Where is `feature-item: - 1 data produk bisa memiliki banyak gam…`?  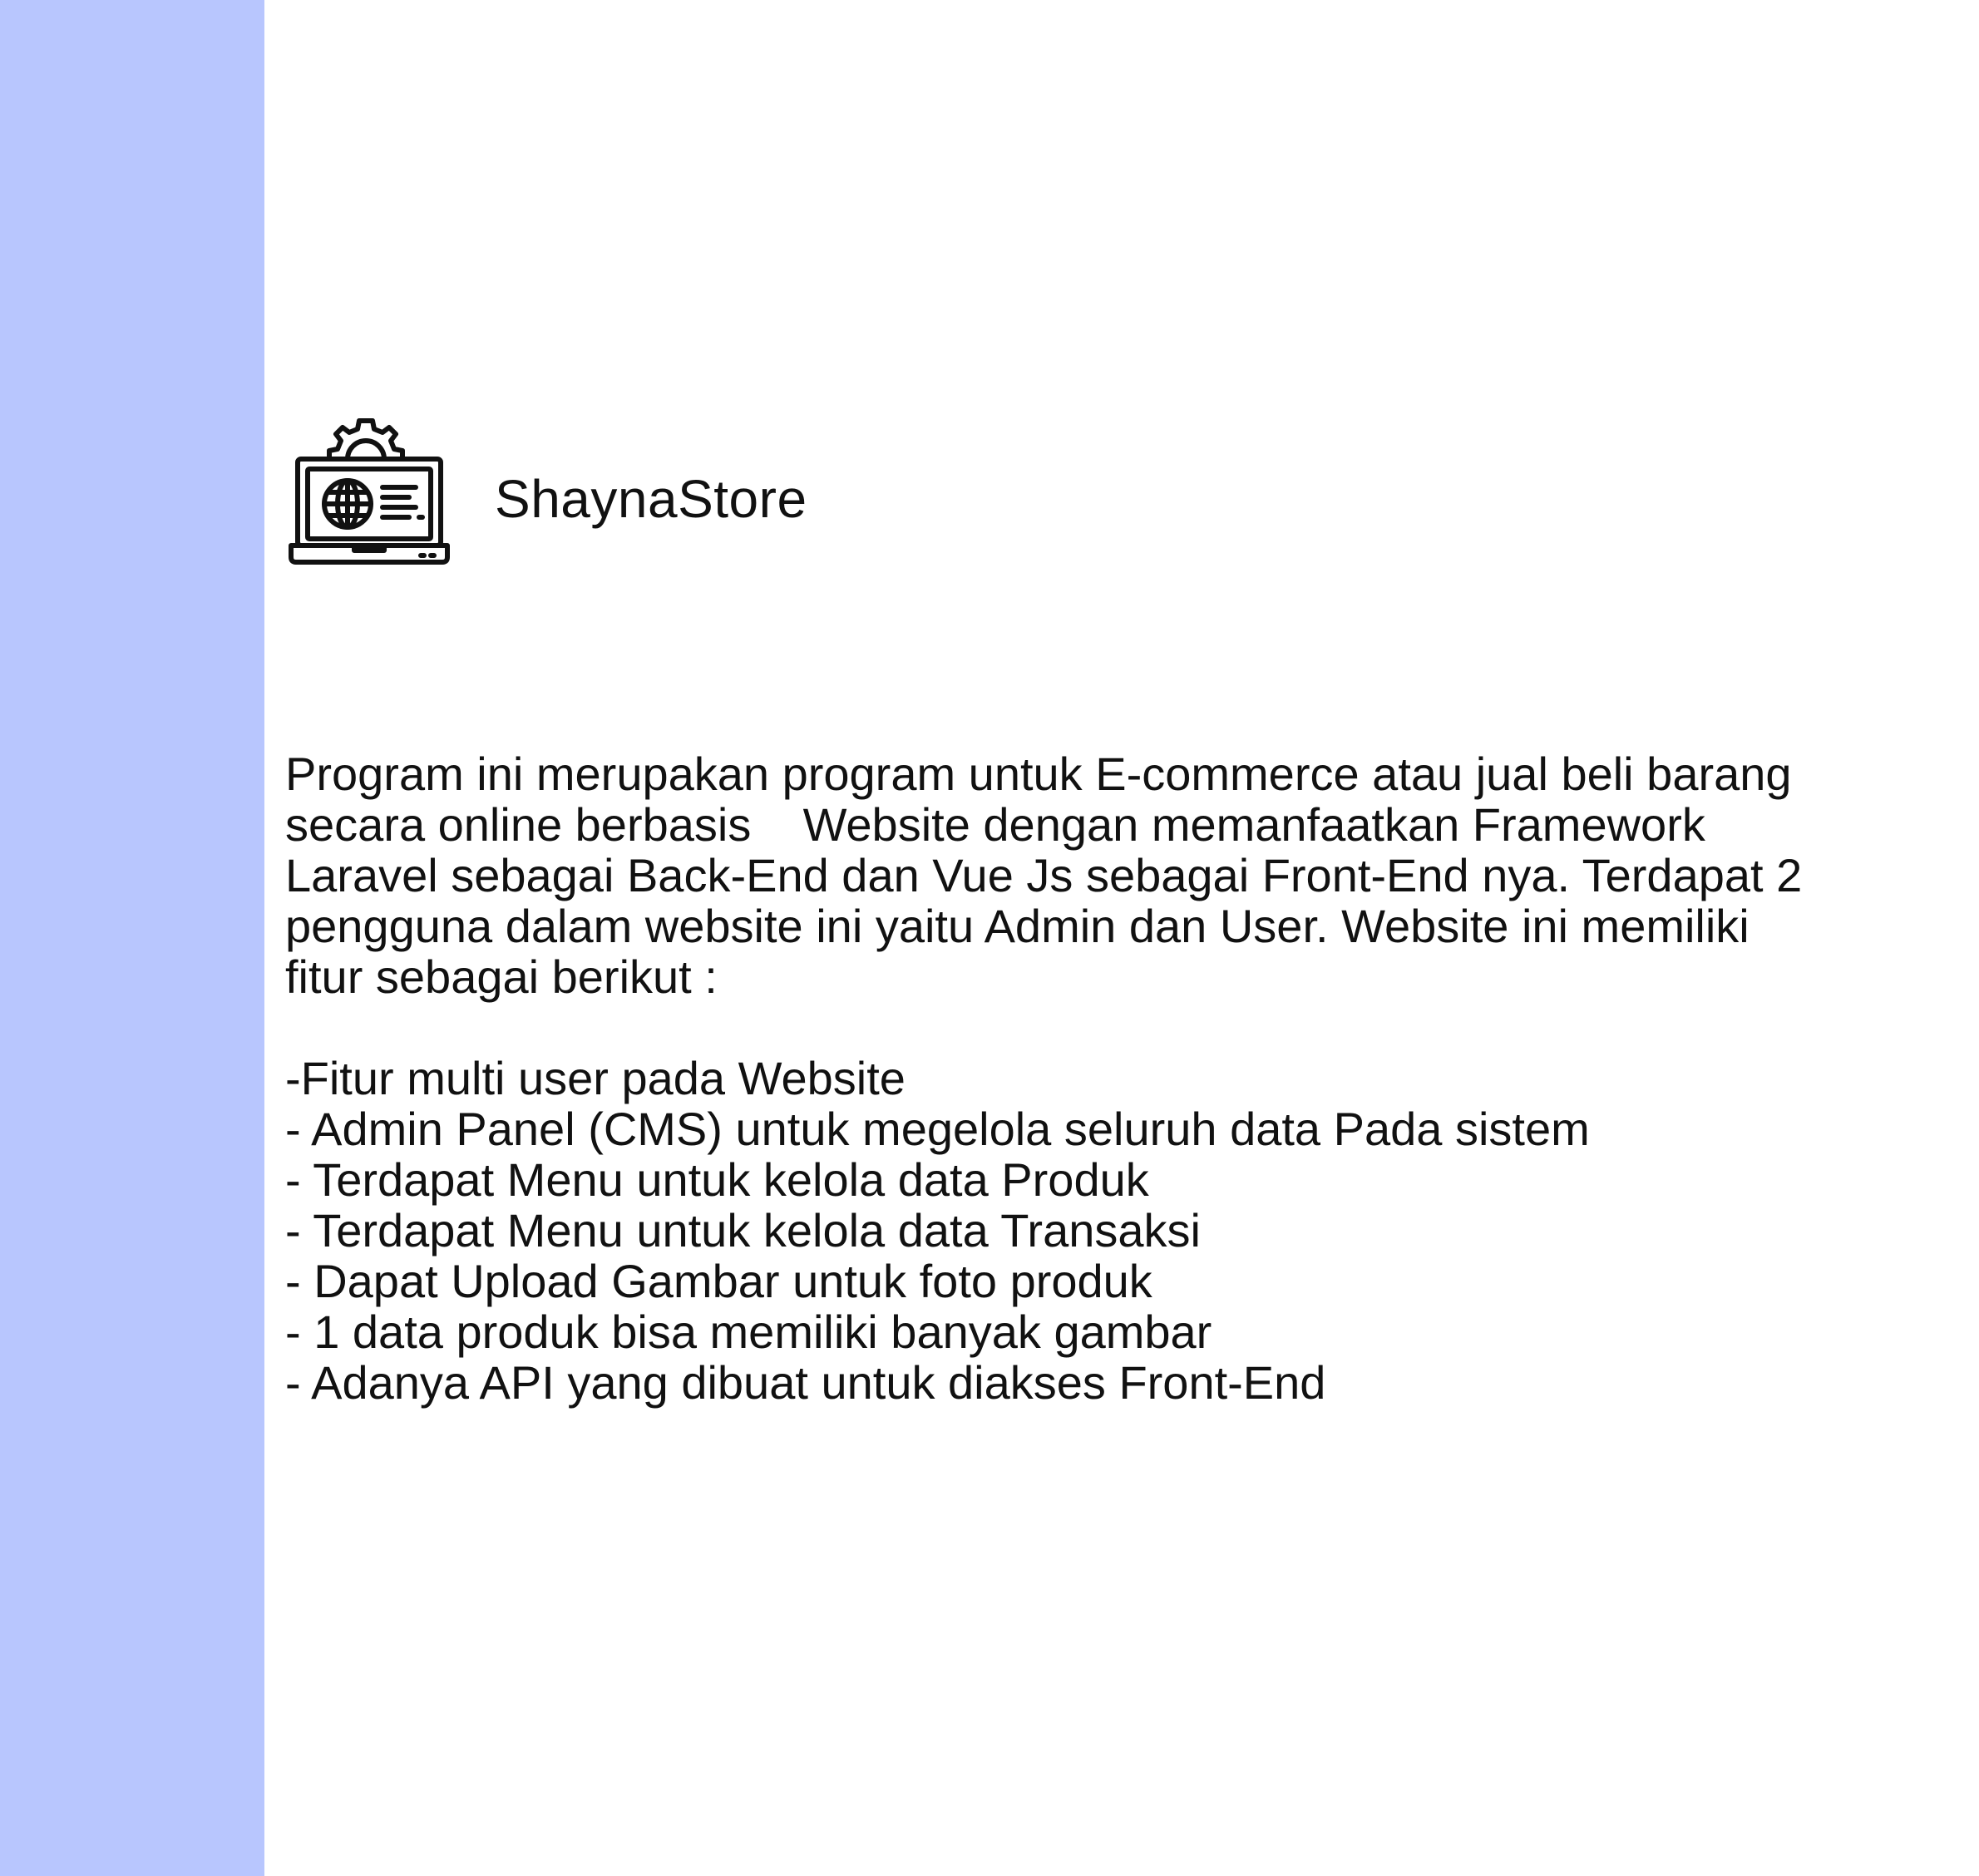 feature-item: - 1 data produk bisa memiliki banyak gam… is located at coordinates (748, 1332).